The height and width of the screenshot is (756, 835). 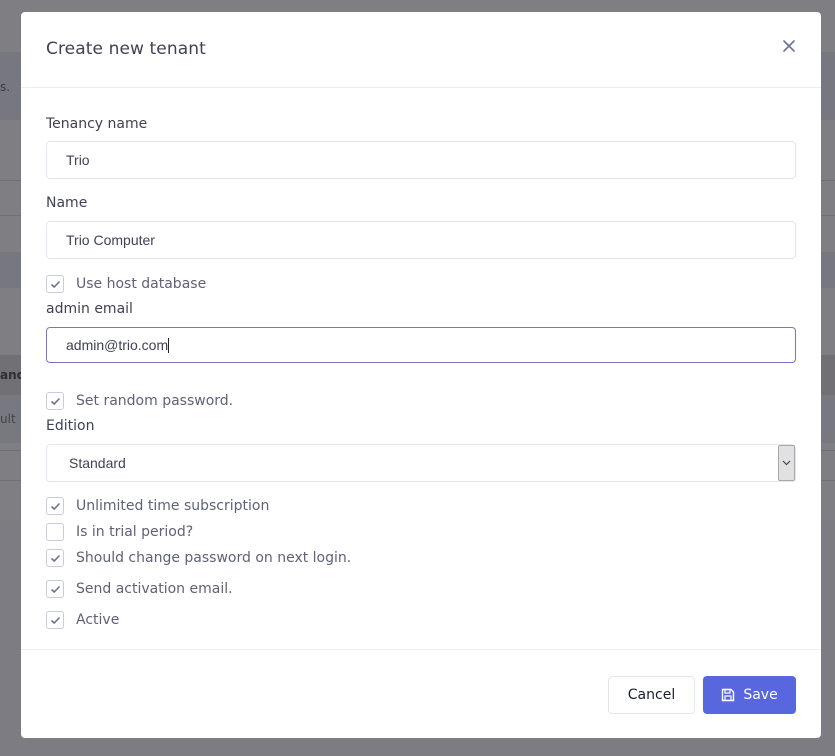 What do you see at coordinates (135, 532) in the screenshot?
I see `trial-period-label: Is in trial period?` at bounding box center [135, 532].